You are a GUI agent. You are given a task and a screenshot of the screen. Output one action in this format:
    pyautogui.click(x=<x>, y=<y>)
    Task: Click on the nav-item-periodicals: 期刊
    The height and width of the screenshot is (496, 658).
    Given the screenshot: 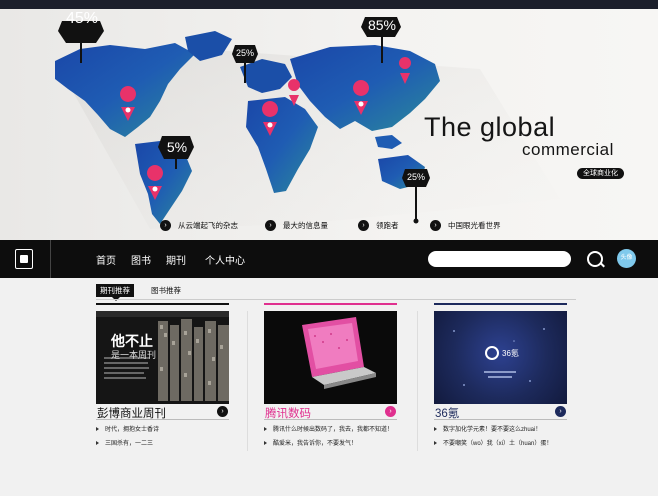 What is the action you would take?
    pyautogui.click(x=176, y=259)
    